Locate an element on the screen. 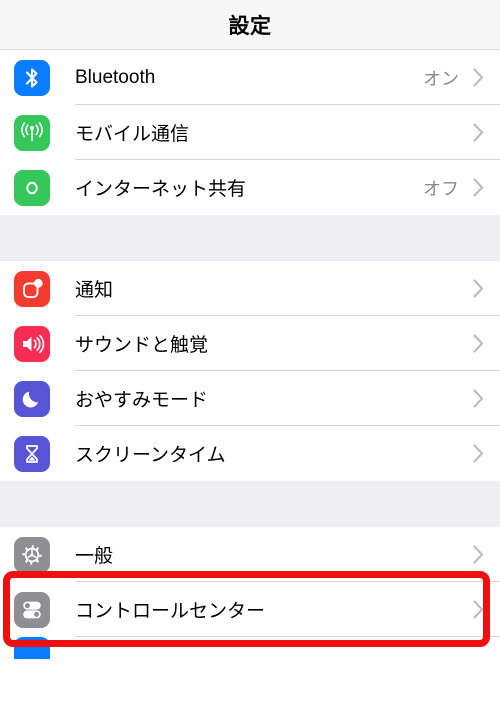 This screenshot has width=500, height=715. cellular-antenna-icon is located at coordinates (32, 132).